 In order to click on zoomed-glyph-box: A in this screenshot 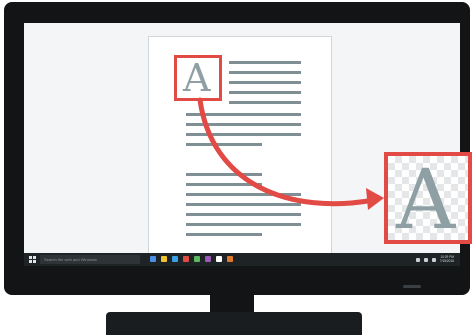, I will do `click(428, 198)`.